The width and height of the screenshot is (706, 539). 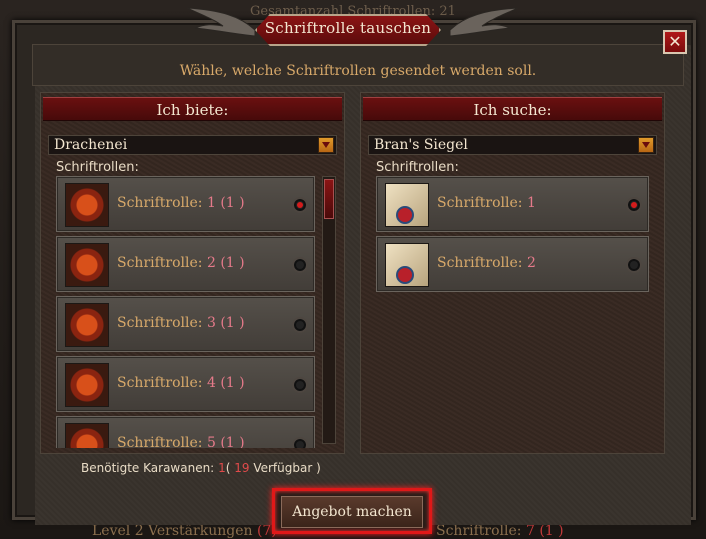 What do you see at coordinates (148, 468) in the screenshot?
I see `requirement-label: Benötigte Karawanen:` at bounding box center [148, 468].